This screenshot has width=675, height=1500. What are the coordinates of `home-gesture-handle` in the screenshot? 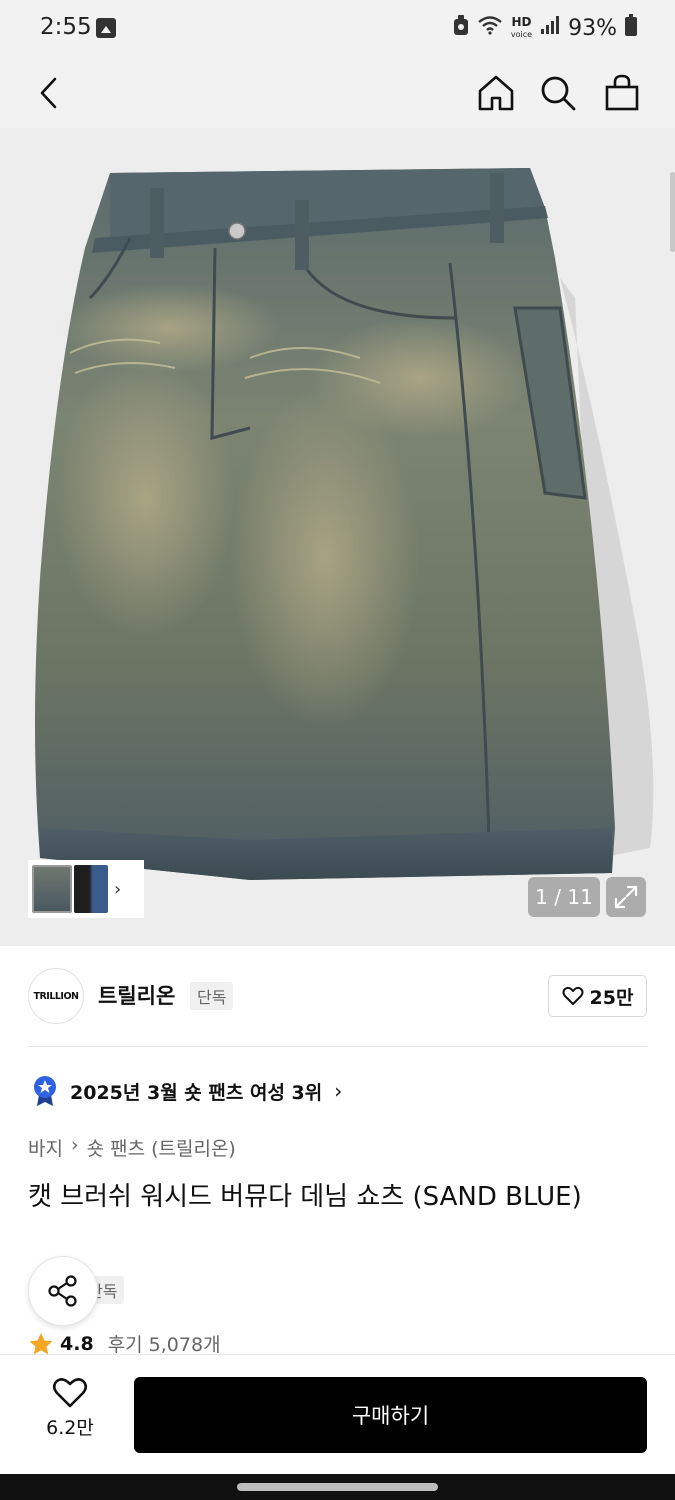 It's located at (337, 1487).